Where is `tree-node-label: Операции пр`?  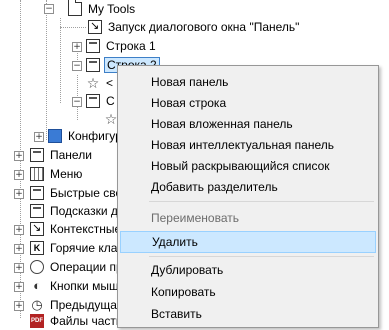 tree-node-label: Операции пр is located at coordinates (86, 267).